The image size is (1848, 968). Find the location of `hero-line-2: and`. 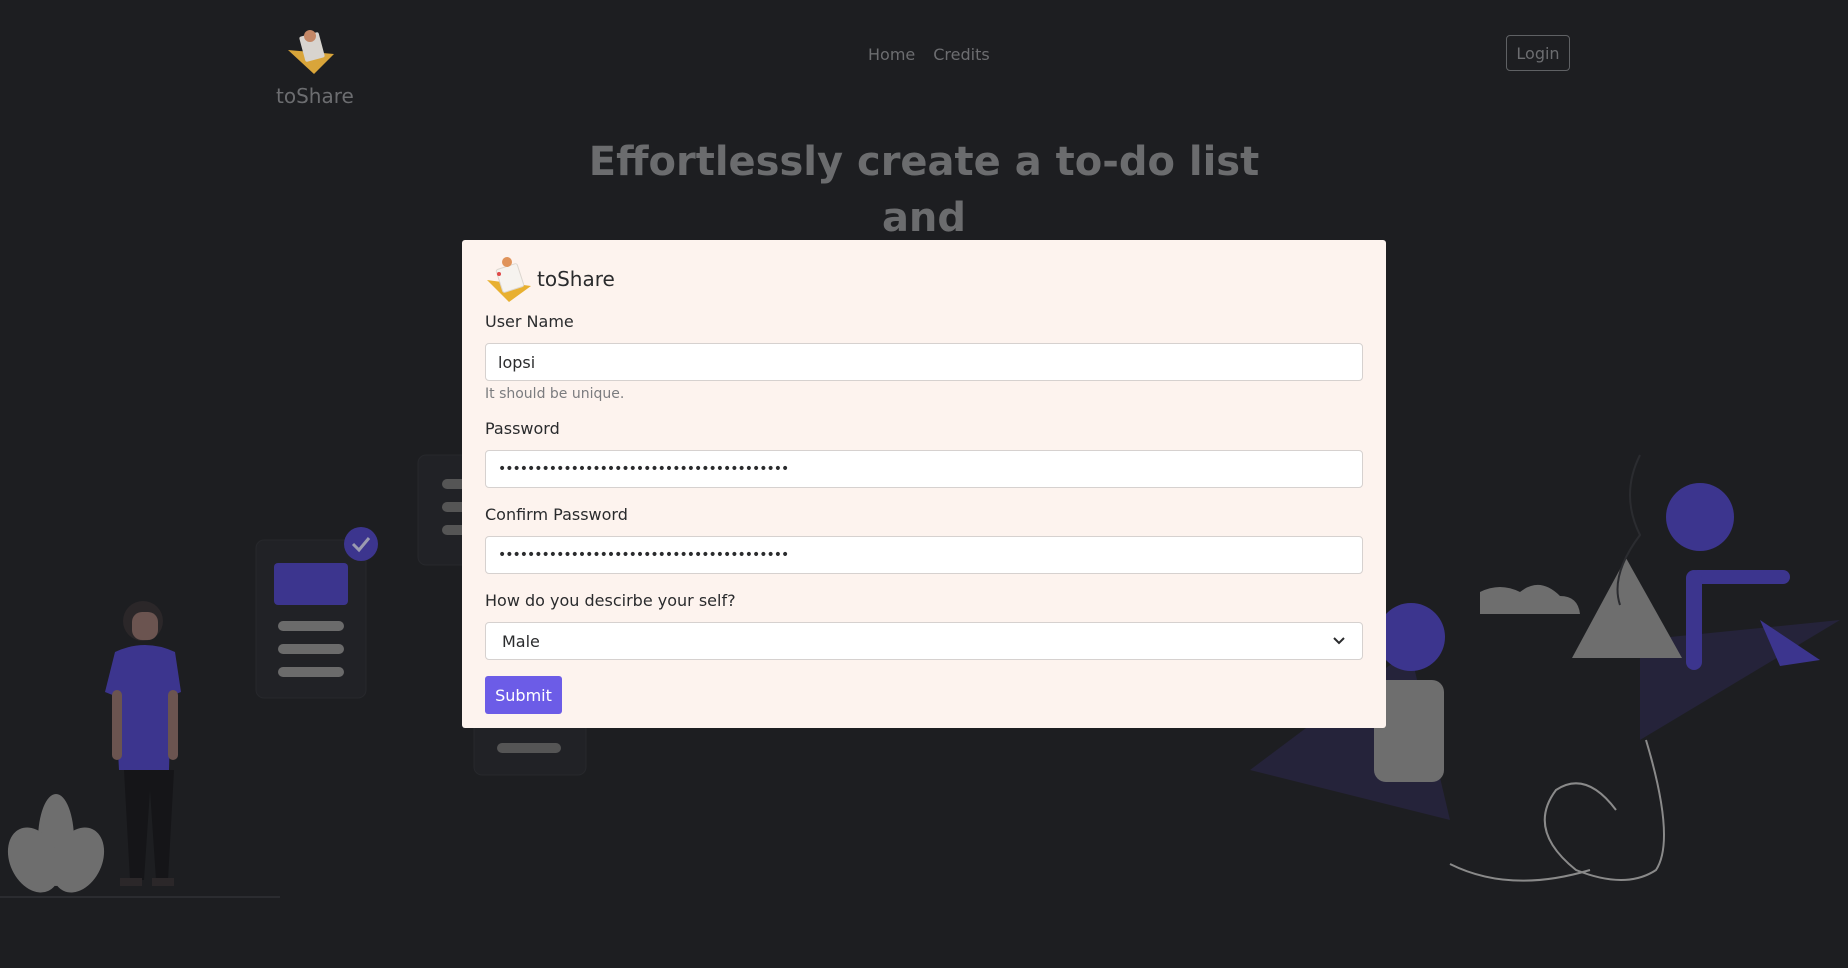

hero-line-2: and is located at coordinates (924, 218).